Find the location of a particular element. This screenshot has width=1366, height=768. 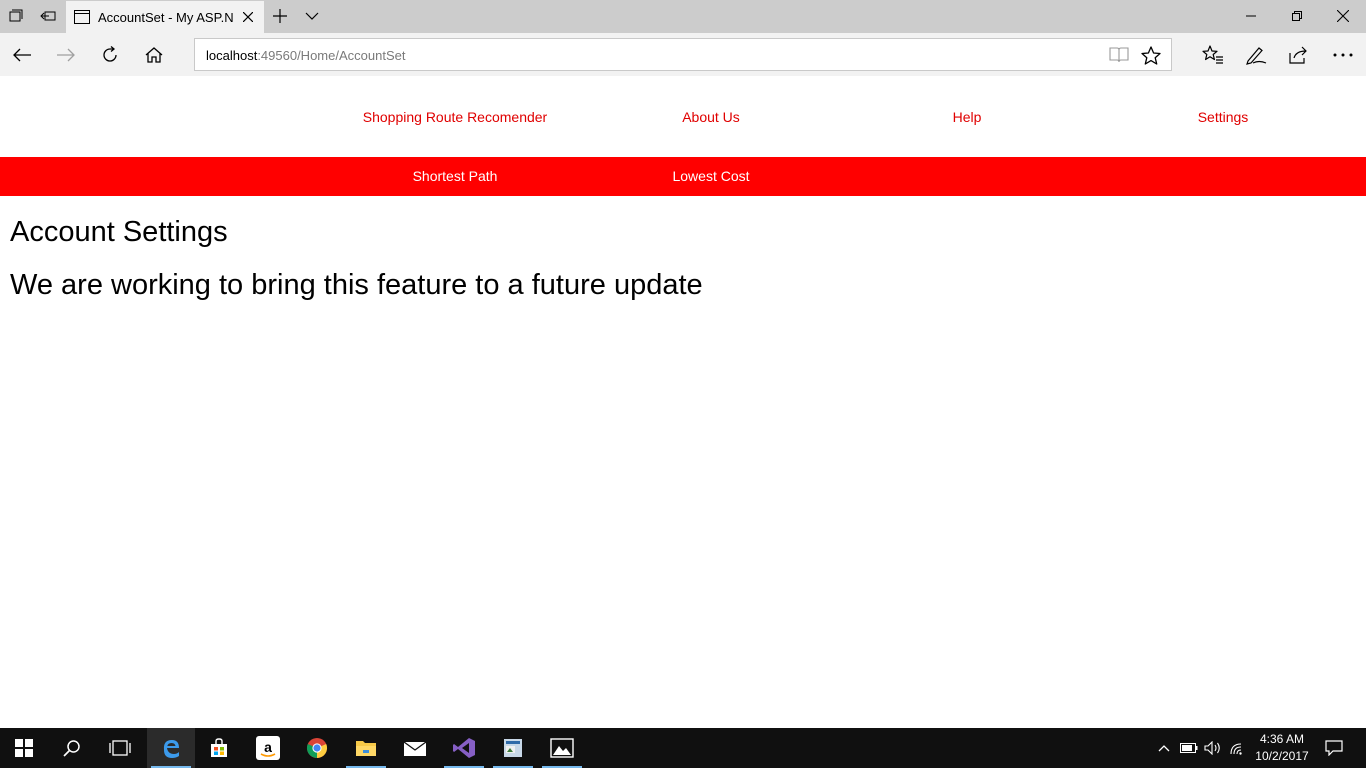

nav-link-about-us: About Us is located at coordinates (711, 117).